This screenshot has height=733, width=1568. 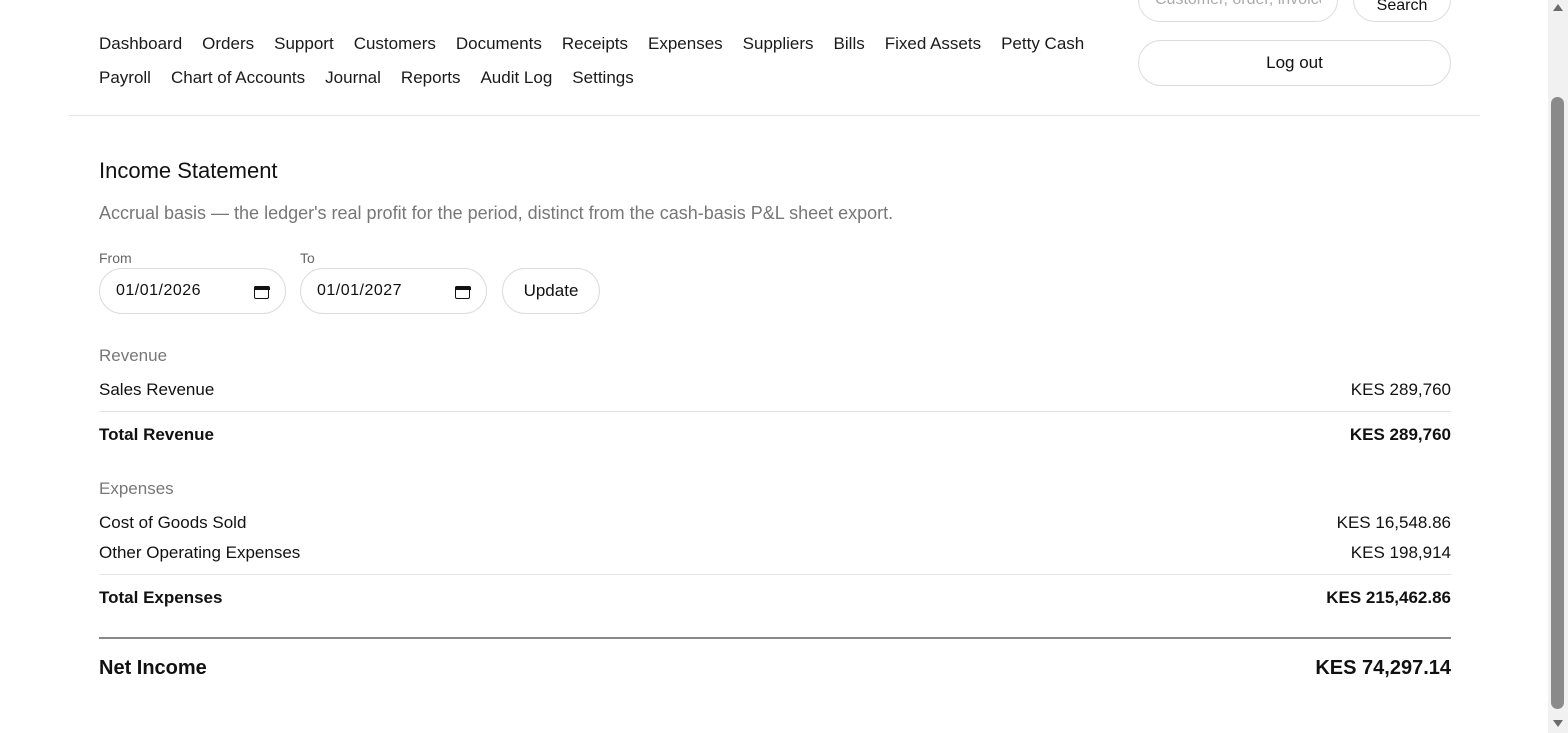 I want to click on nav-link-documents: Documents, so click(x=499, y=44).